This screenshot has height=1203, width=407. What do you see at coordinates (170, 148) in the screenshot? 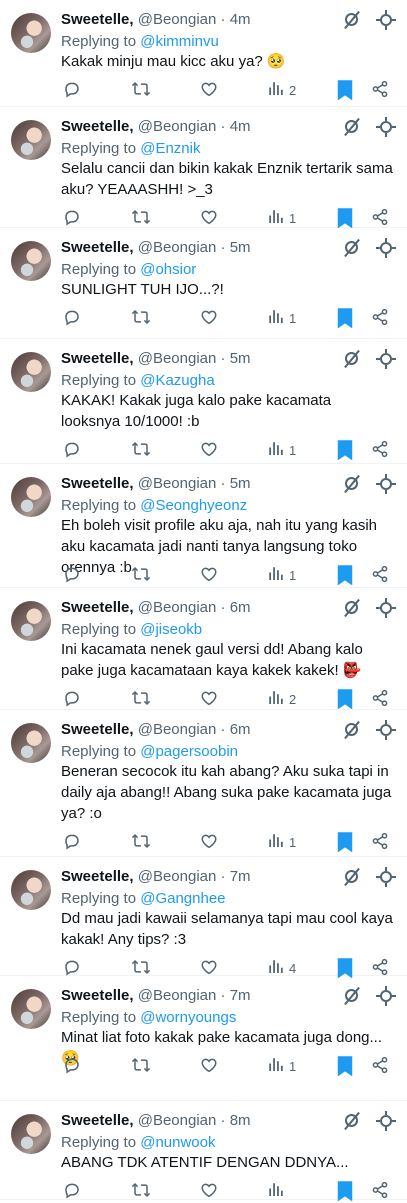
I see `replying-to-link: @Enznik` at bounding box center [170, 148].